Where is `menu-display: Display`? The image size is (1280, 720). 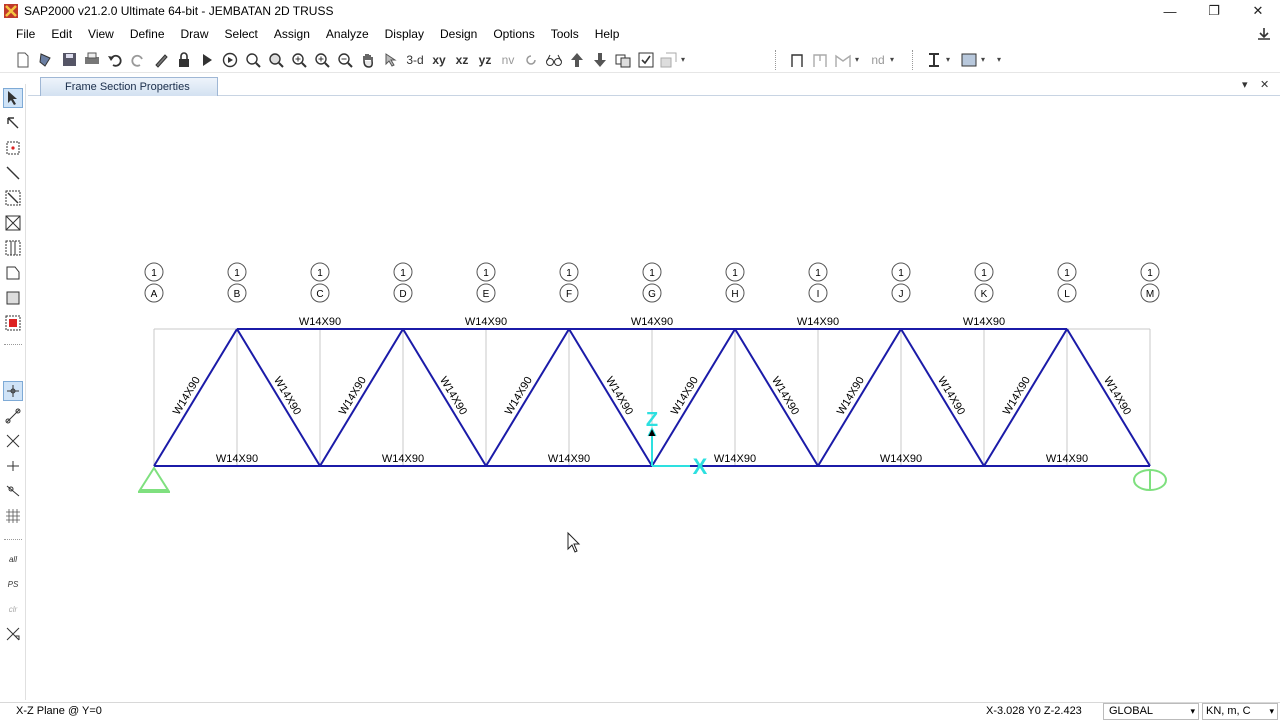
menu-display: Display is located at coordinates (404, 34).